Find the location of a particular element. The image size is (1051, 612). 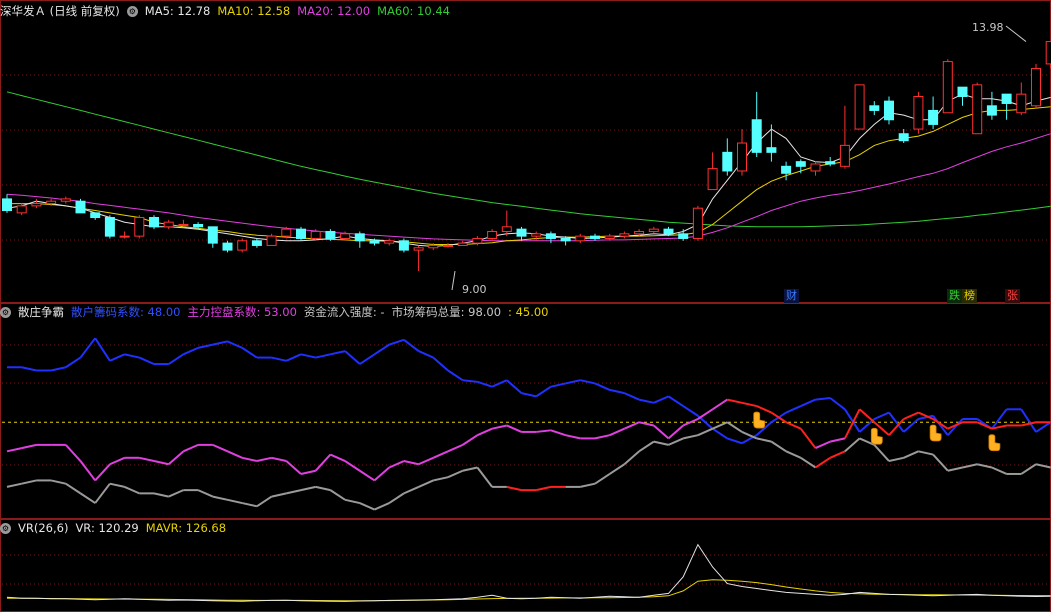

vr-line is located at coordinates (528, 572).